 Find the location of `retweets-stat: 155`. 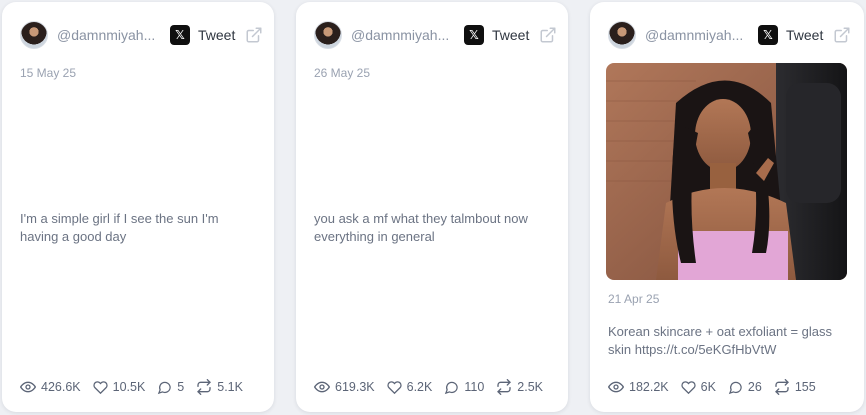

retweets-stat: 155 is located at coordinates (795, 387).